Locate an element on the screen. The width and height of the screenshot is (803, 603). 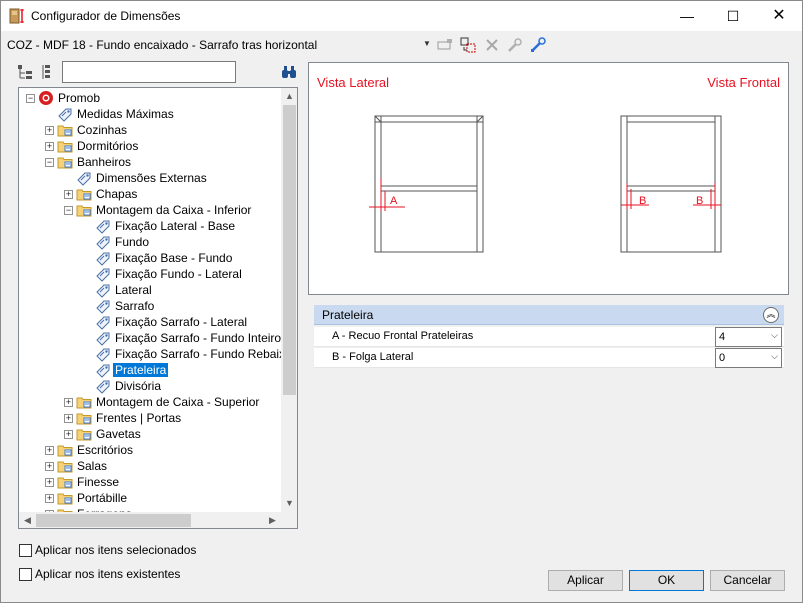
tree-item: Chapas is located at coordinates (107, 194).